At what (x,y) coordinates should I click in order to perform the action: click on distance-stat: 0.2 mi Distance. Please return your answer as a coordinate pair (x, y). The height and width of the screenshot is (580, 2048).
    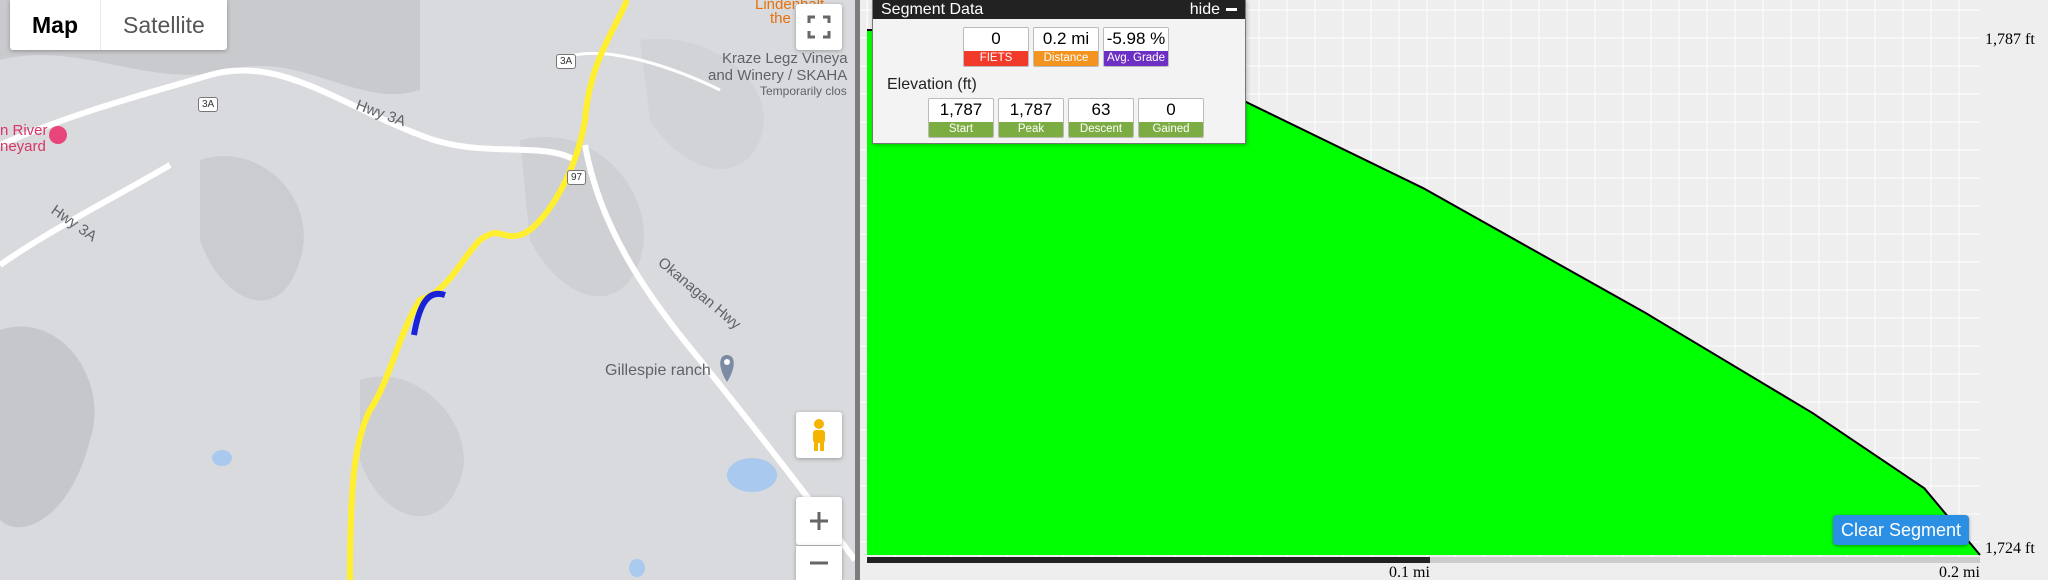
    Looking at the image, I should click on (1066, 47).